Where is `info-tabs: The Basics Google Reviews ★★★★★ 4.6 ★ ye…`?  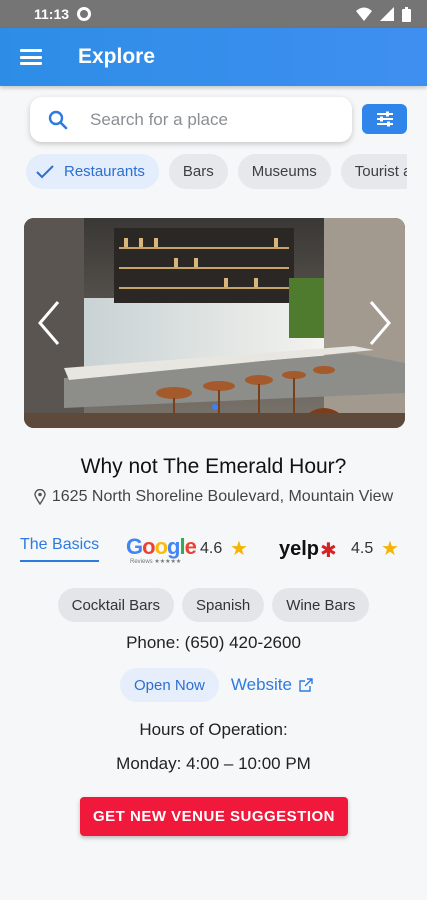
info-tabs: The Basics Google Reviews ★★★★★ 4.6 ★ ye… is located at coordinates (213, 550).